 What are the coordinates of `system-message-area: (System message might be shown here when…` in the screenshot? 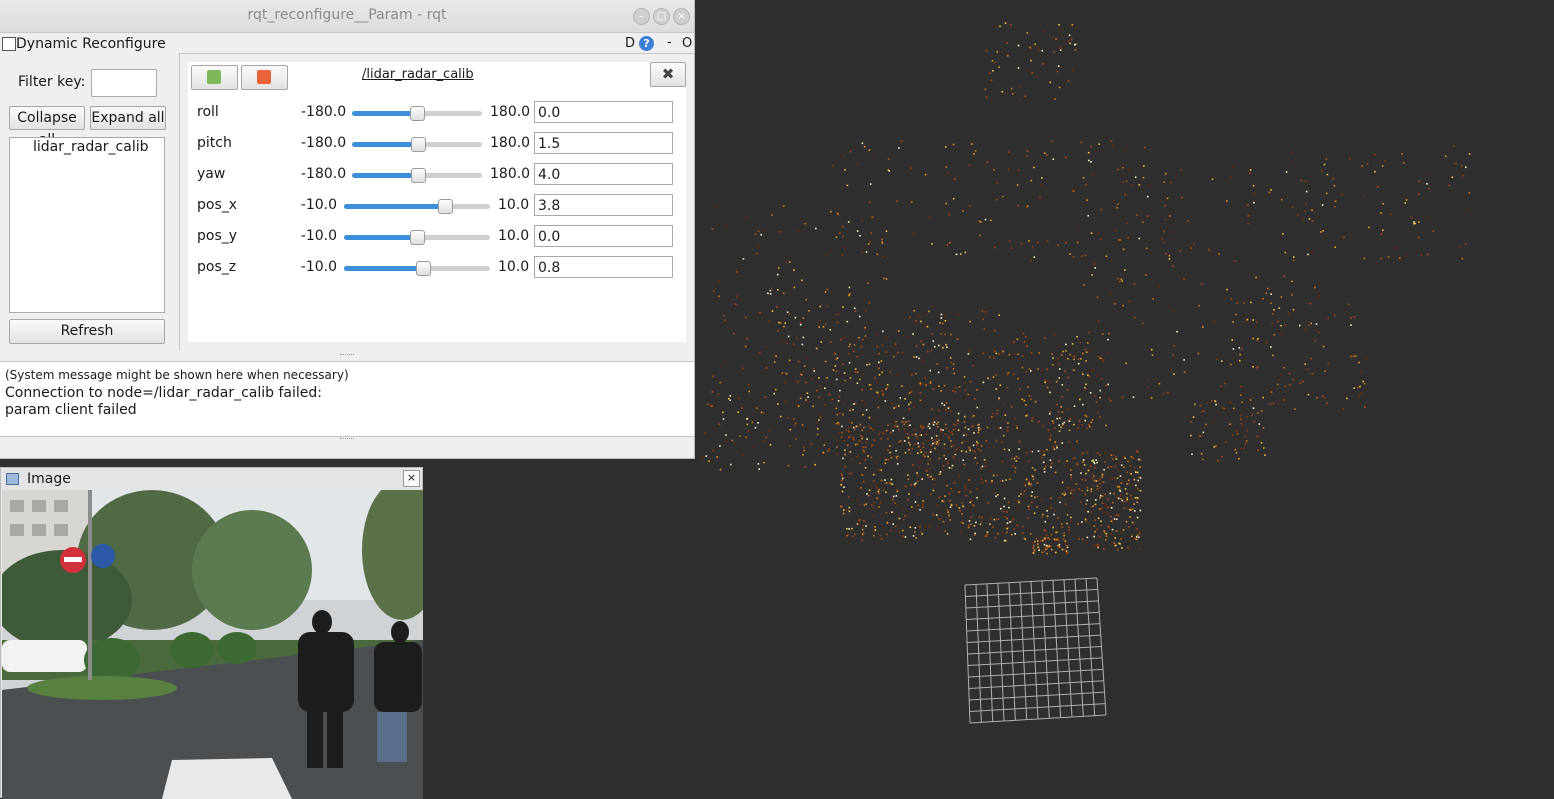 It's located at (347, 399).